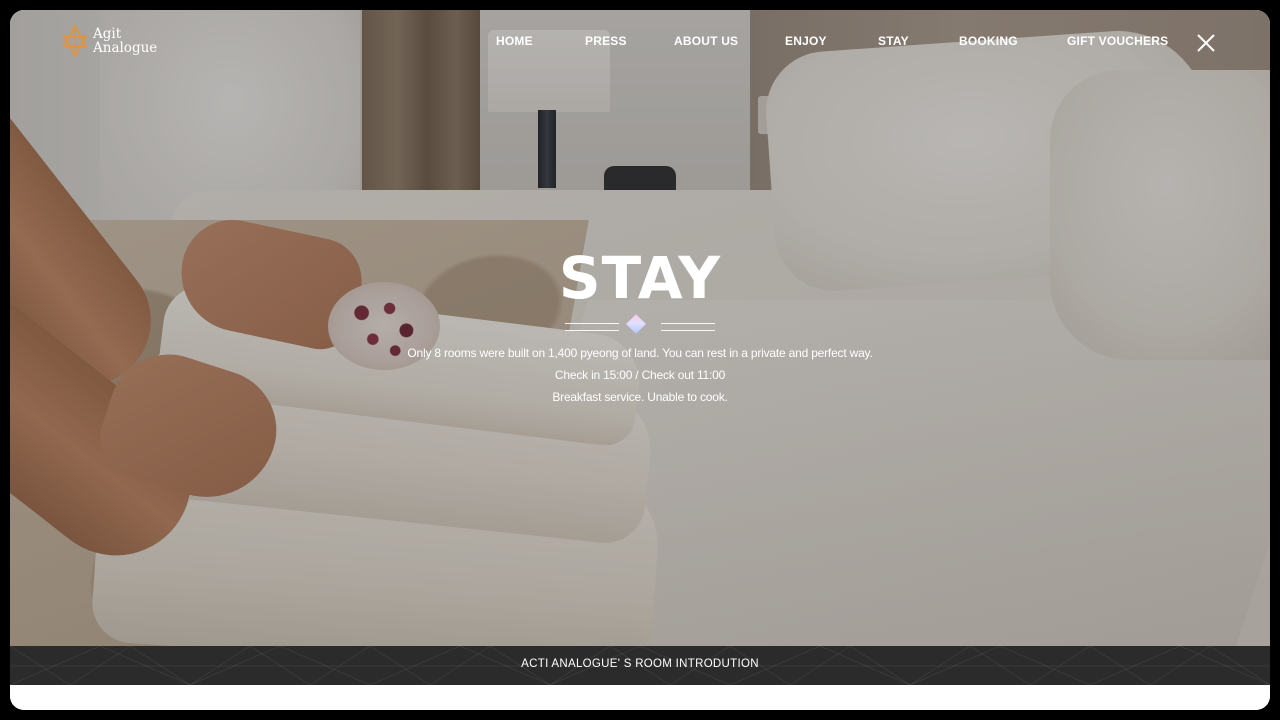 This screenshot has height=720, width=1280. Describe the element at coordinates (1117, 41) in the screenshot. I see `nav-item-gift-vouchers: GIFT VOUCHERS` at that location.